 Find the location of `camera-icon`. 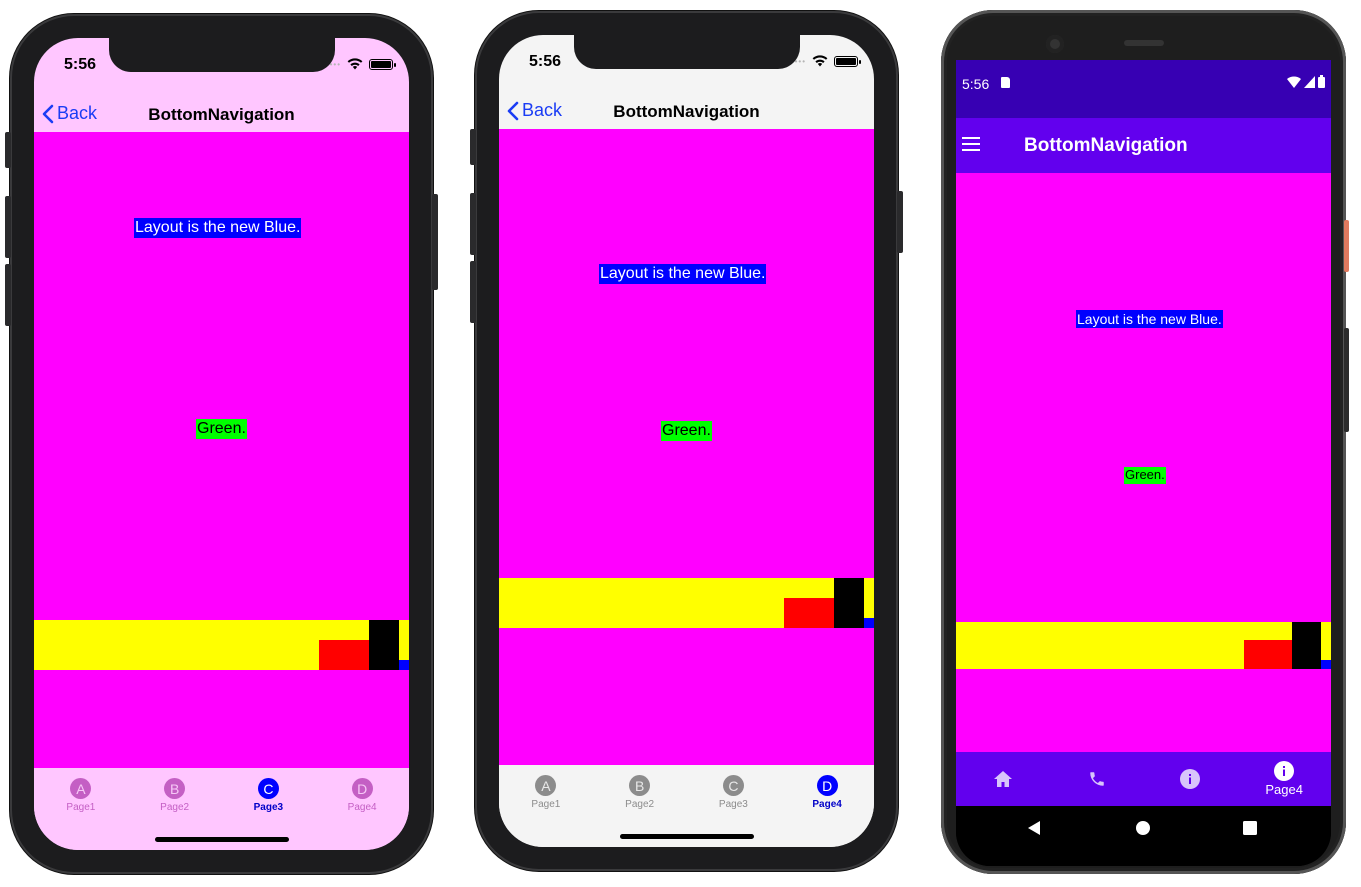

camera-icon is located at coordinates (1055, 44).